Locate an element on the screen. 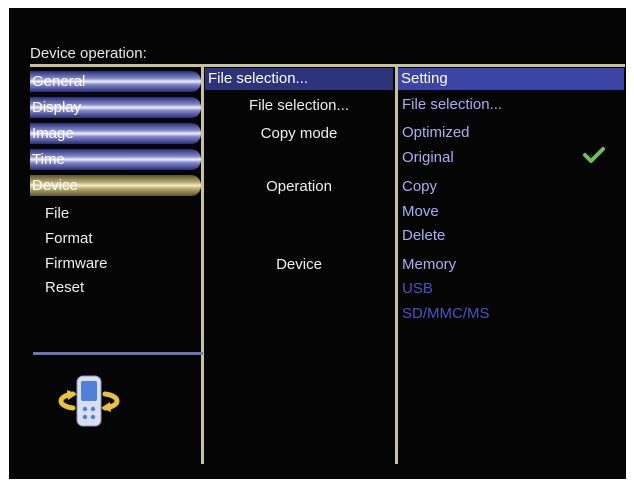 The image size is (634, 484). option-delete: Delete is located at coordinates (423, 235).